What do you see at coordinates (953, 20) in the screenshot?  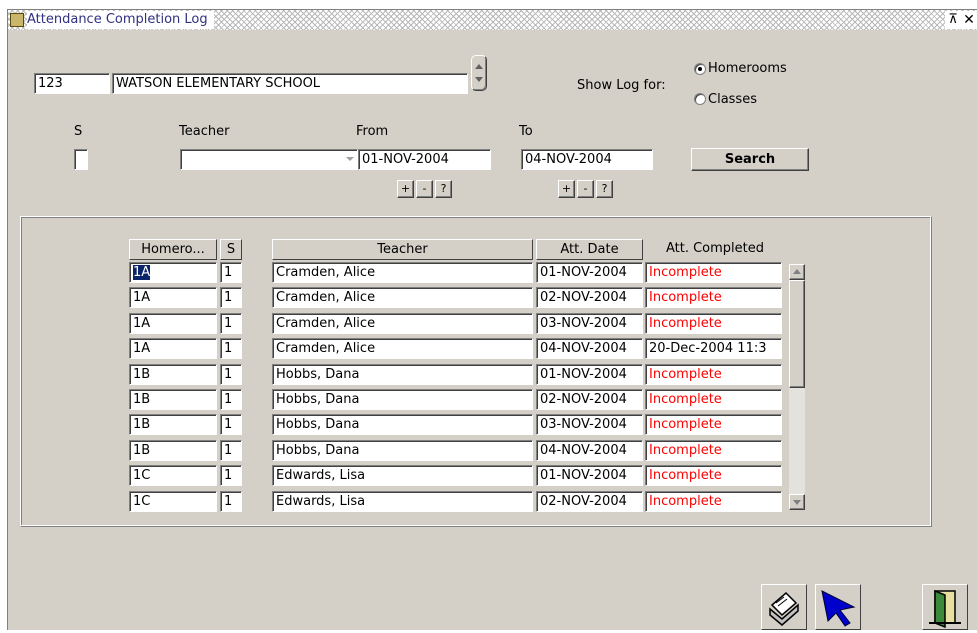 I see `restore-icon: ⊼` at bounding box center [953, 20].